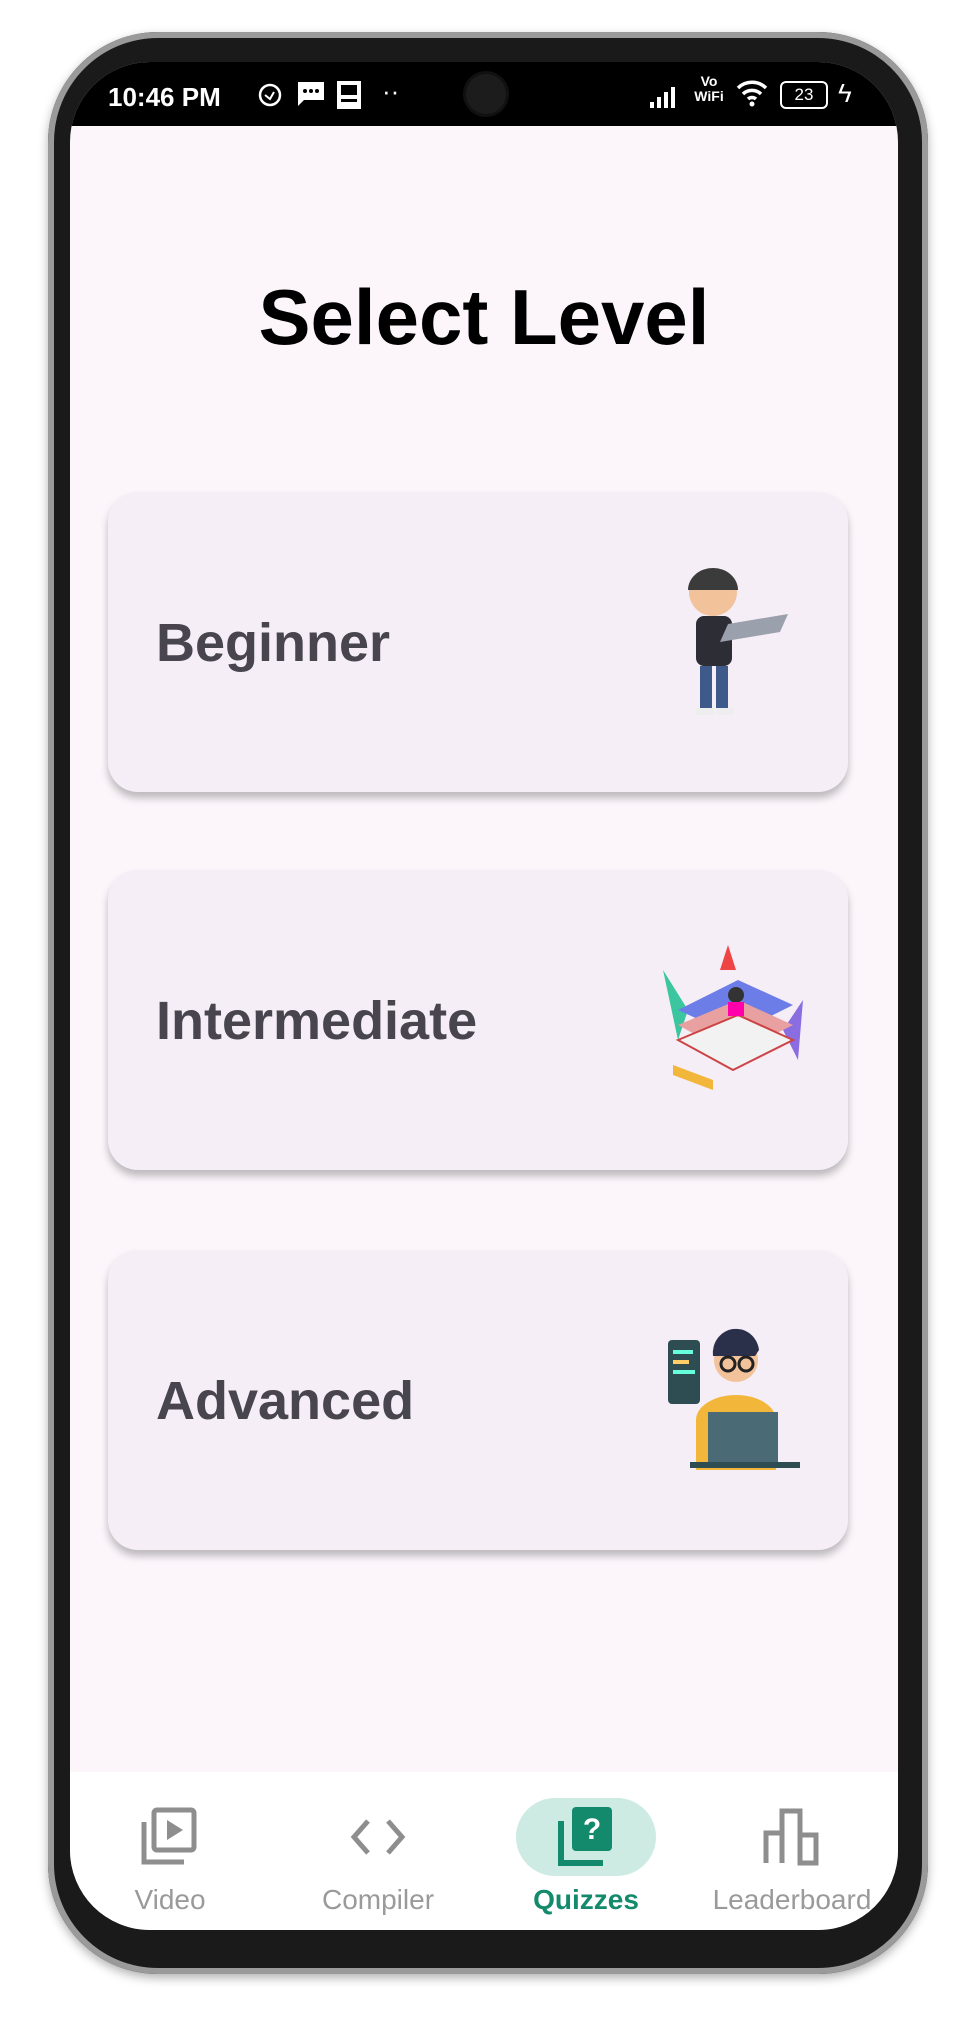  What do you see at coordinates (169, 1836) in the screenshot?
I see `video-library-icon` at bounding box center [169, 1836].